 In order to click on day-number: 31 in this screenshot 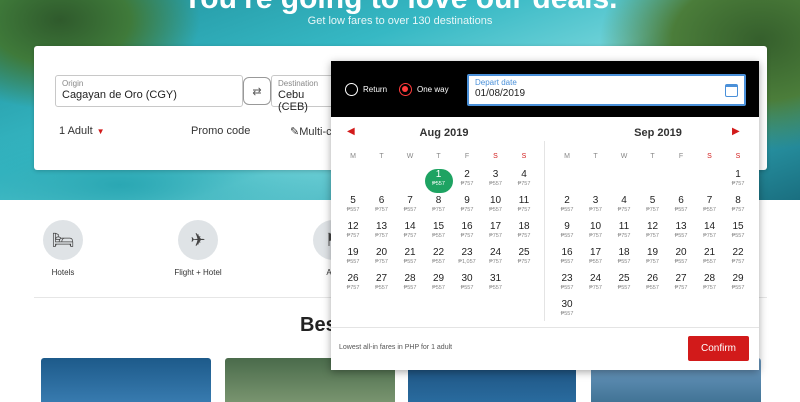, I will do `click(495, 278)`.